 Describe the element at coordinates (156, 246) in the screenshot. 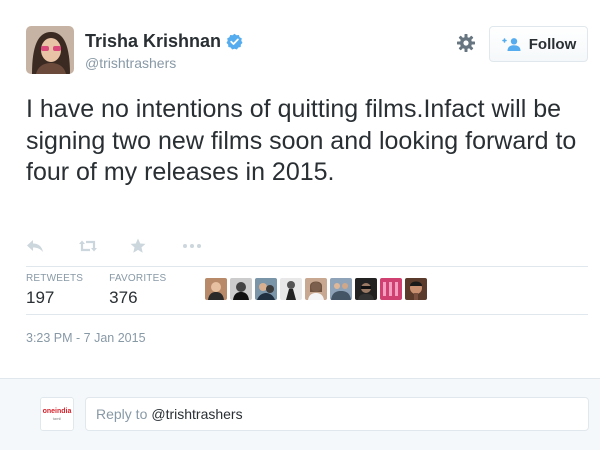

I see `favorite-action` at that location.